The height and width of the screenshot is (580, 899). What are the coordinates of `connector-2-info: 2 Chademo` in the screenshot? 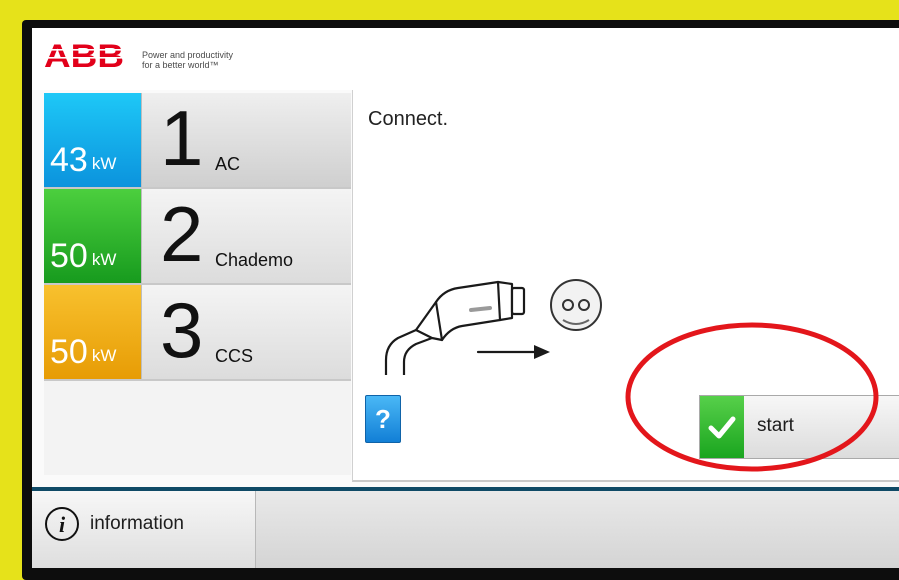 It's located at (246, 236).